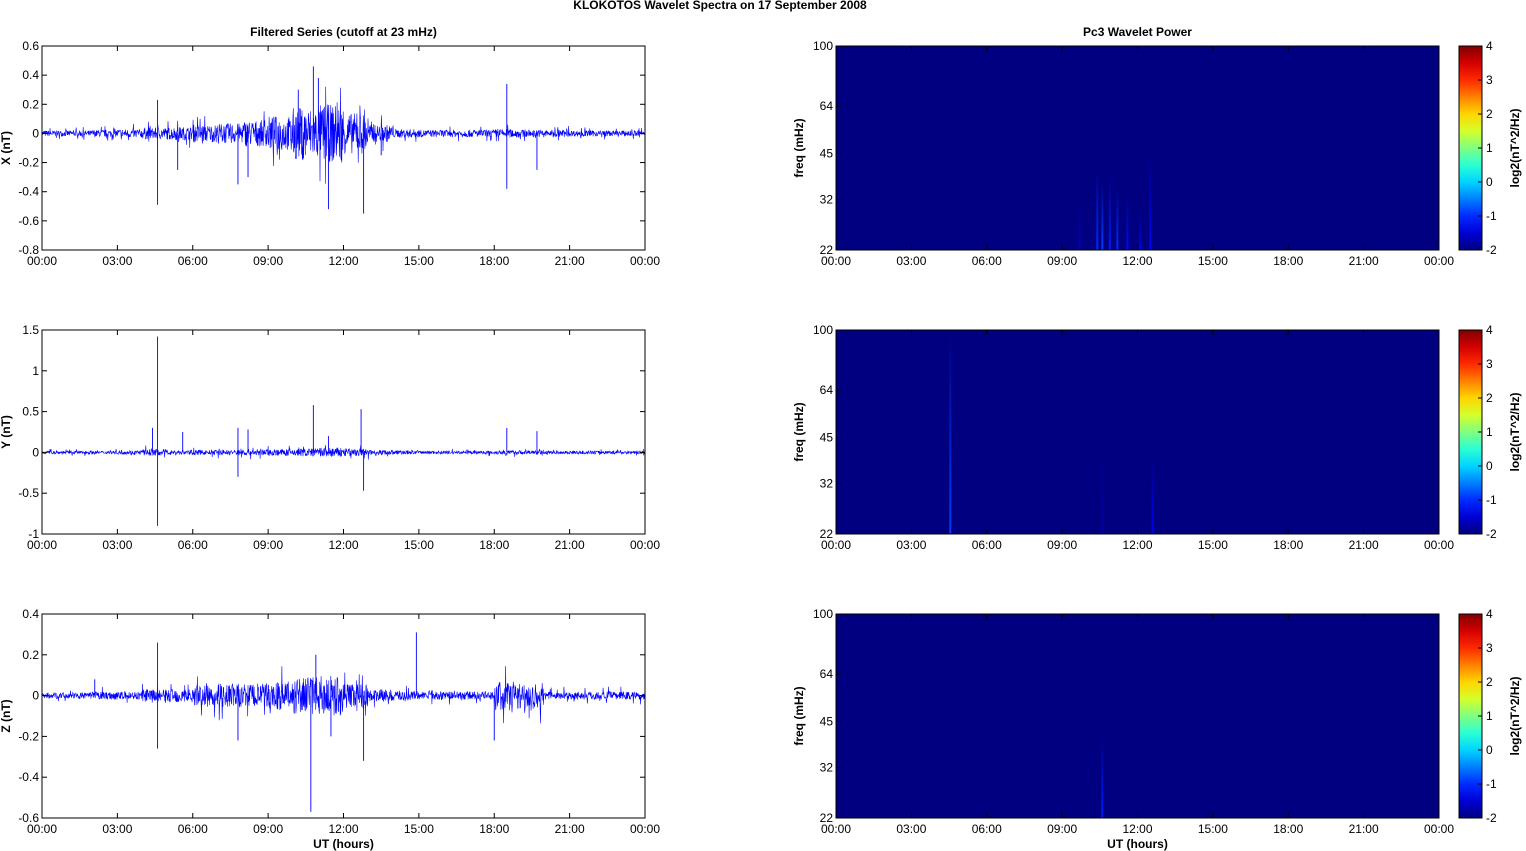  Describe the element at coordinates (28, 192) in the screenshot. I see `ytick-label: -0.4` at that location.